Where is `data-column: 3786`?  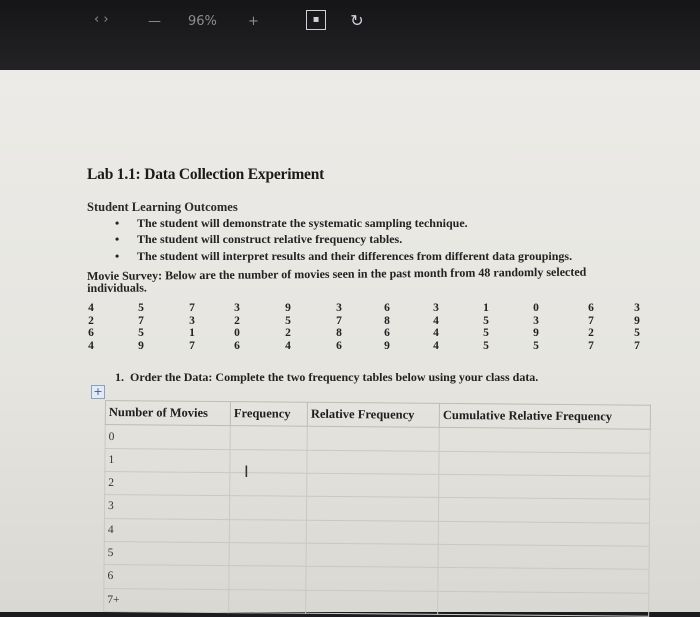 data-column: 3786 is located at coordinates (339, 327).